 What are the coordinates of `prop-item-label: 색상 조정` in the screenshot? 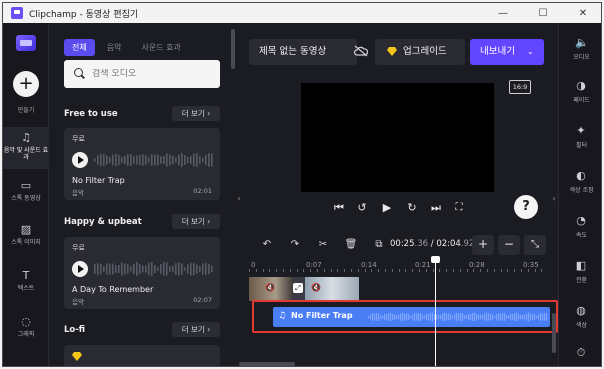 It's located at (581, 190).